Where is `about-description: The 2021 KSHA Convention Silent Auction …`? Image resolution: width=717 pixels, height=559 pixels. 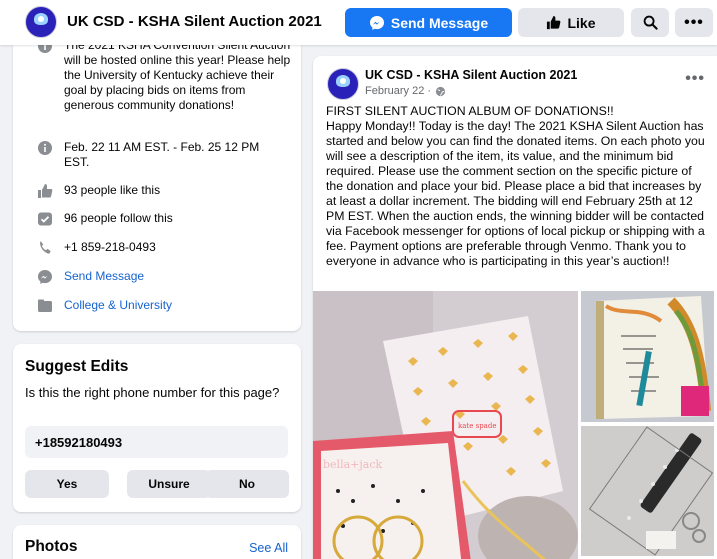
about-description: The 2021 KSHA Convention Silent Auction … is located at coordinates (177, 75).